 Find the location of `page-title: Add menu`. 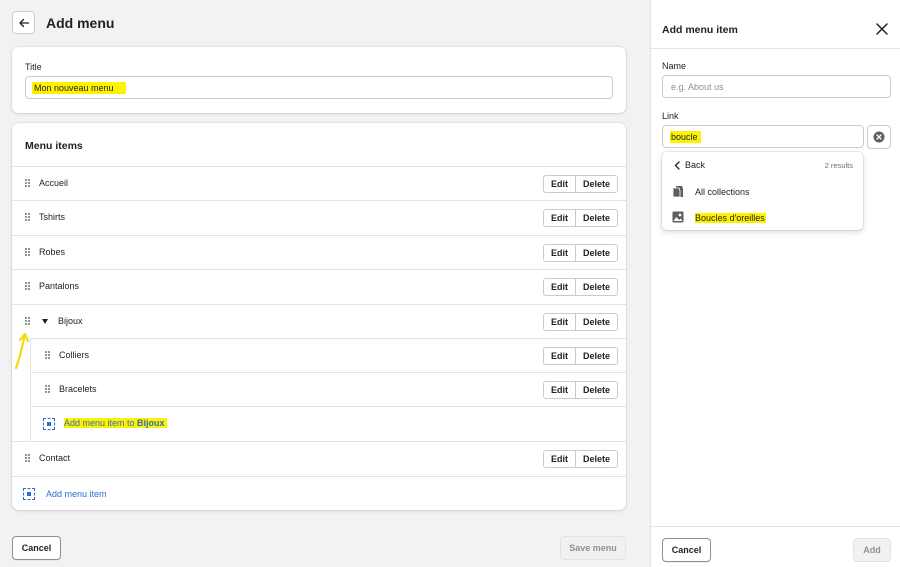

page-title: Add menu is located at coordinates (80, 23).